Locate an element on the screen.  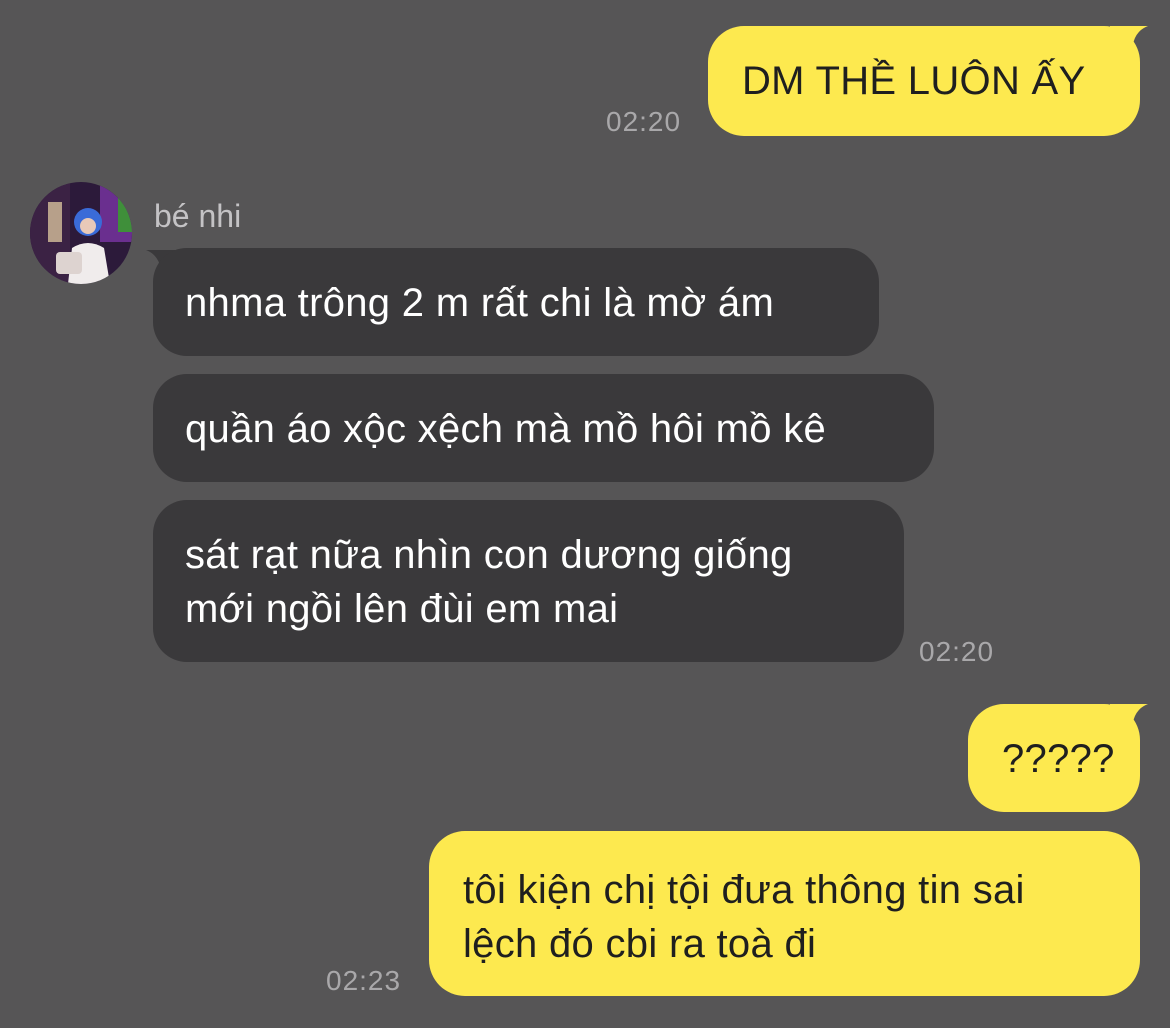
contact-avatar is located at coordinates (81, 233).